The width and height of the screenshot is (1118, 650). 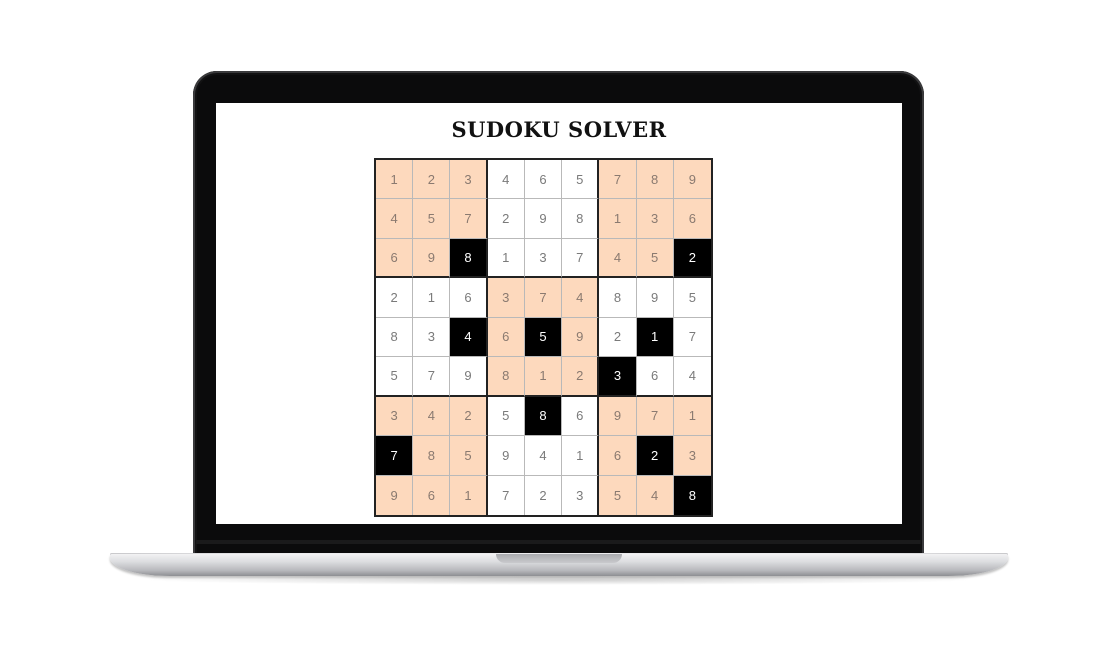 I want to click on laptop-shadow, so click(x=559, y=580).